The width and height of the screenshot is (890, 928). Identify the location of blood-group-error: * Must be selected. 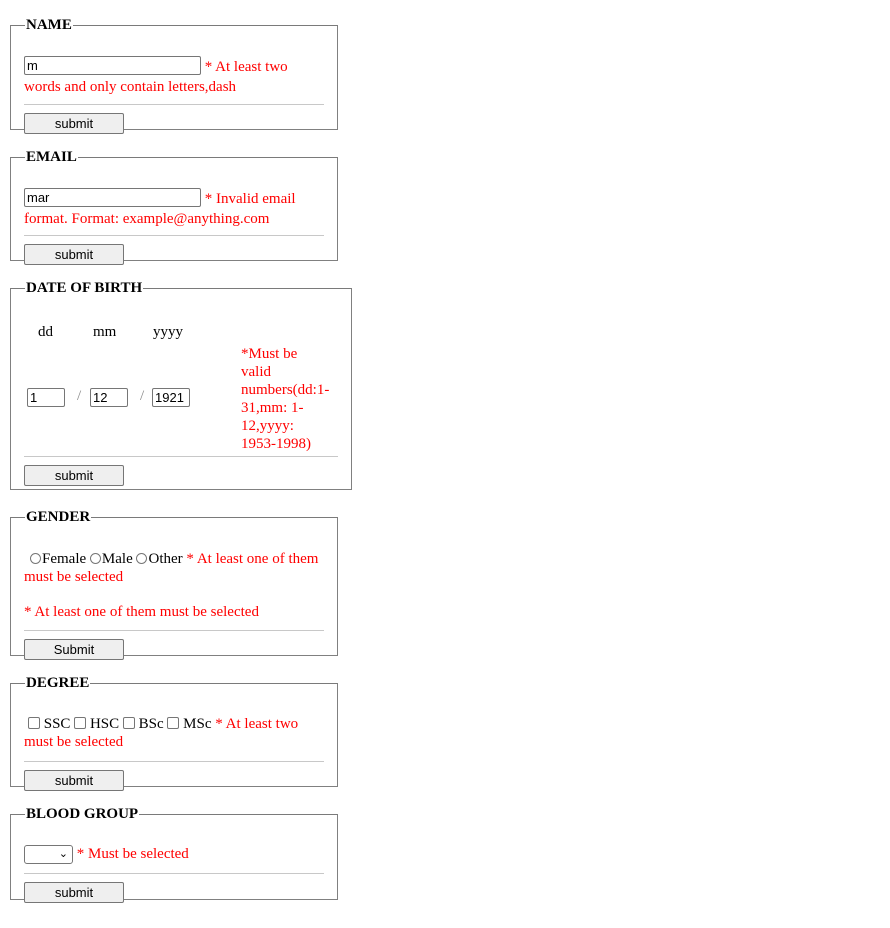
(132, 854).